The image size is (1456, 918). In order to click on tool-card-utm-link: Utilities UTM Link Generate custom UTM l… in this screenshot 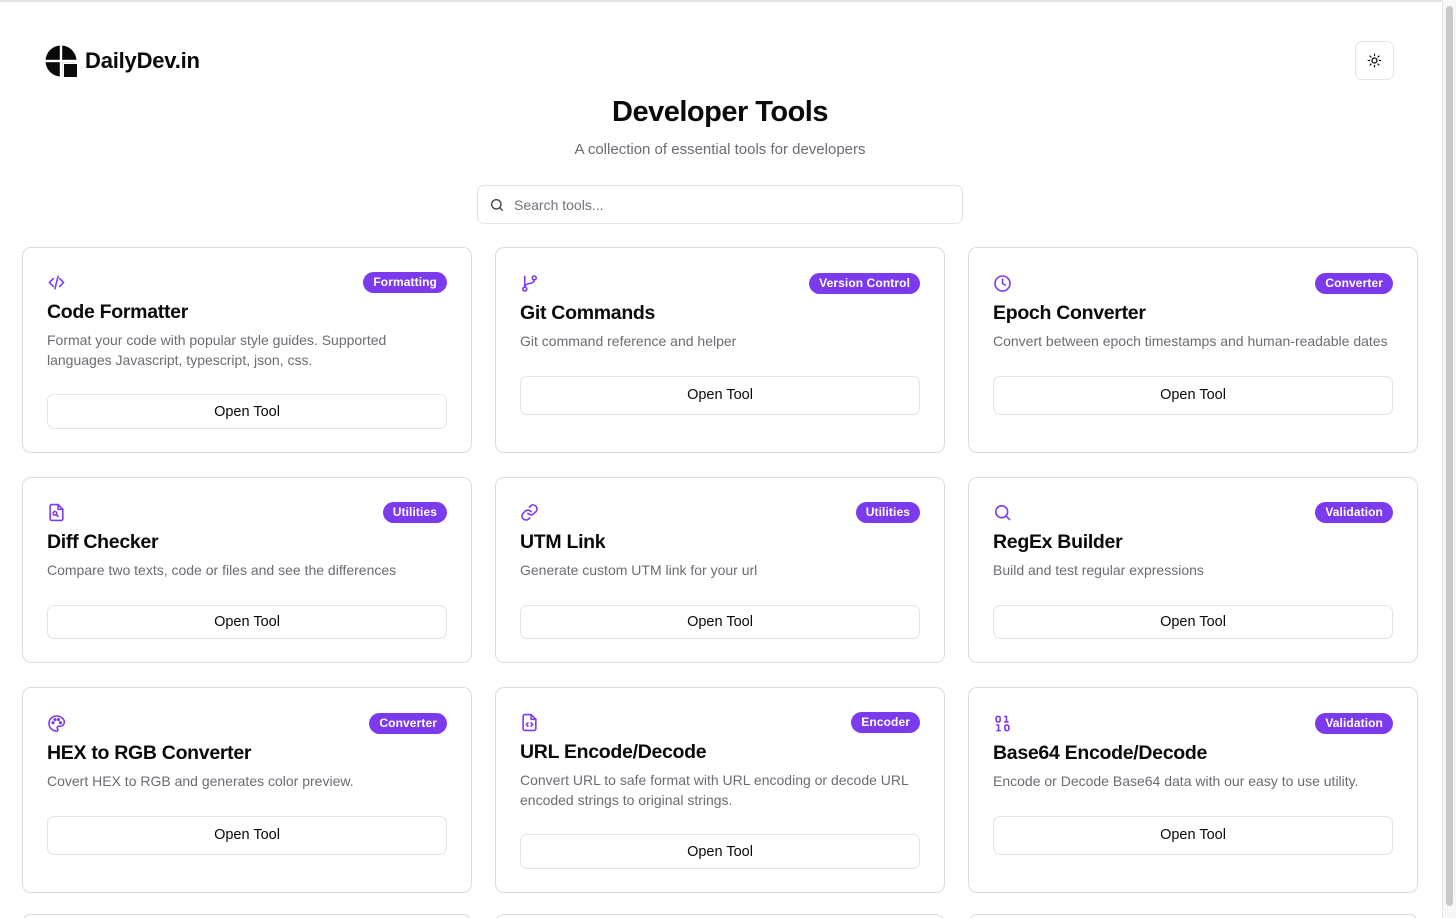, I will do `click(720, 570)`.